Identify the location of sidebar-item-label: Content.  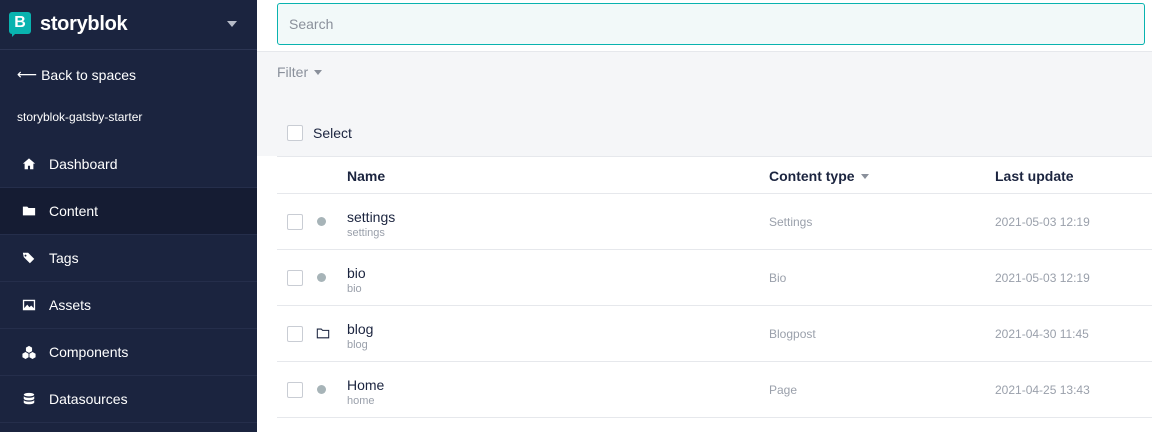
(74, 211).